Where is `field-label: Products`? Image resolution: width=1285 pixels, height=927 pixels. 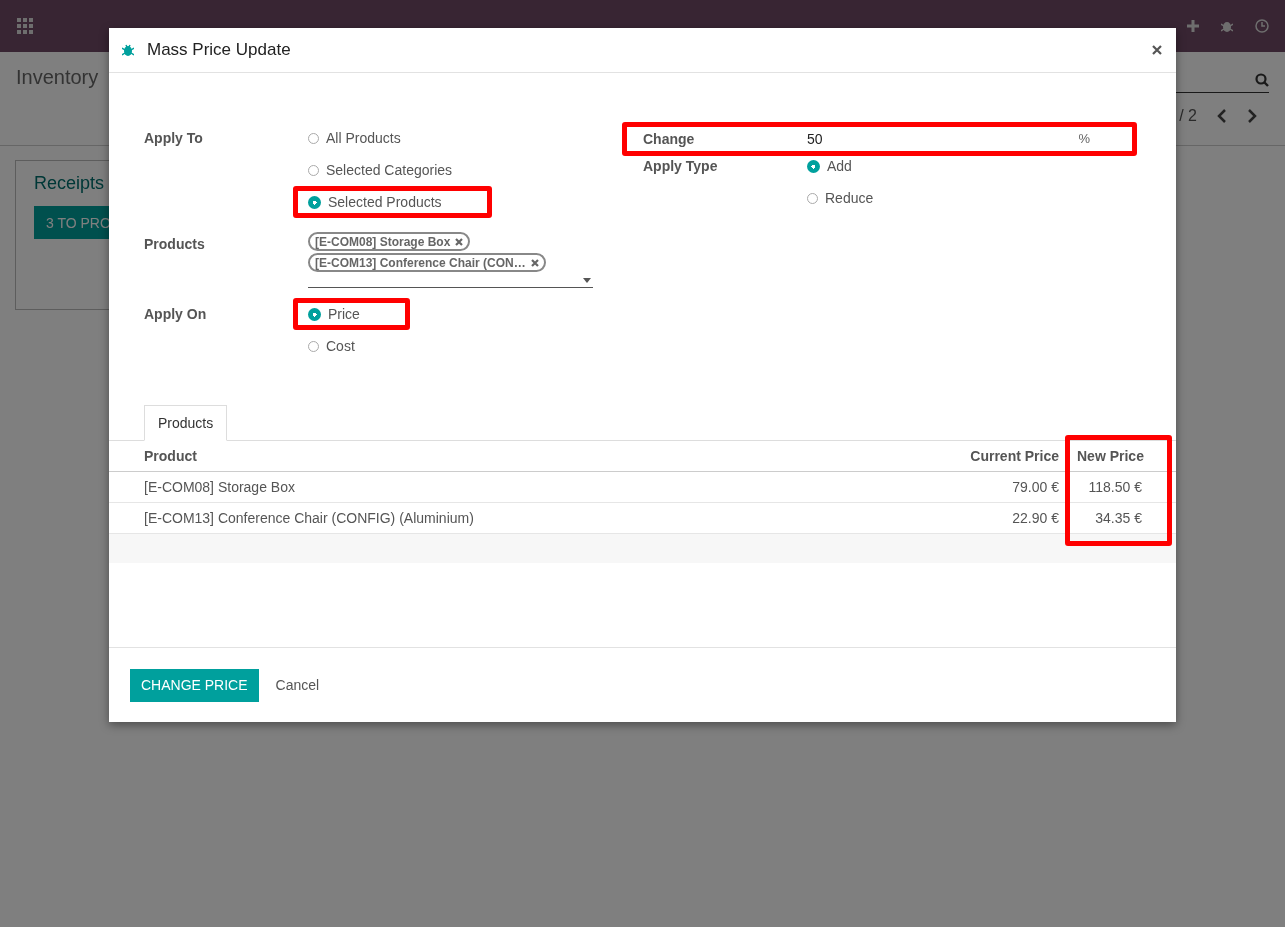
field-label: Products is located at coordinates (175, 244).